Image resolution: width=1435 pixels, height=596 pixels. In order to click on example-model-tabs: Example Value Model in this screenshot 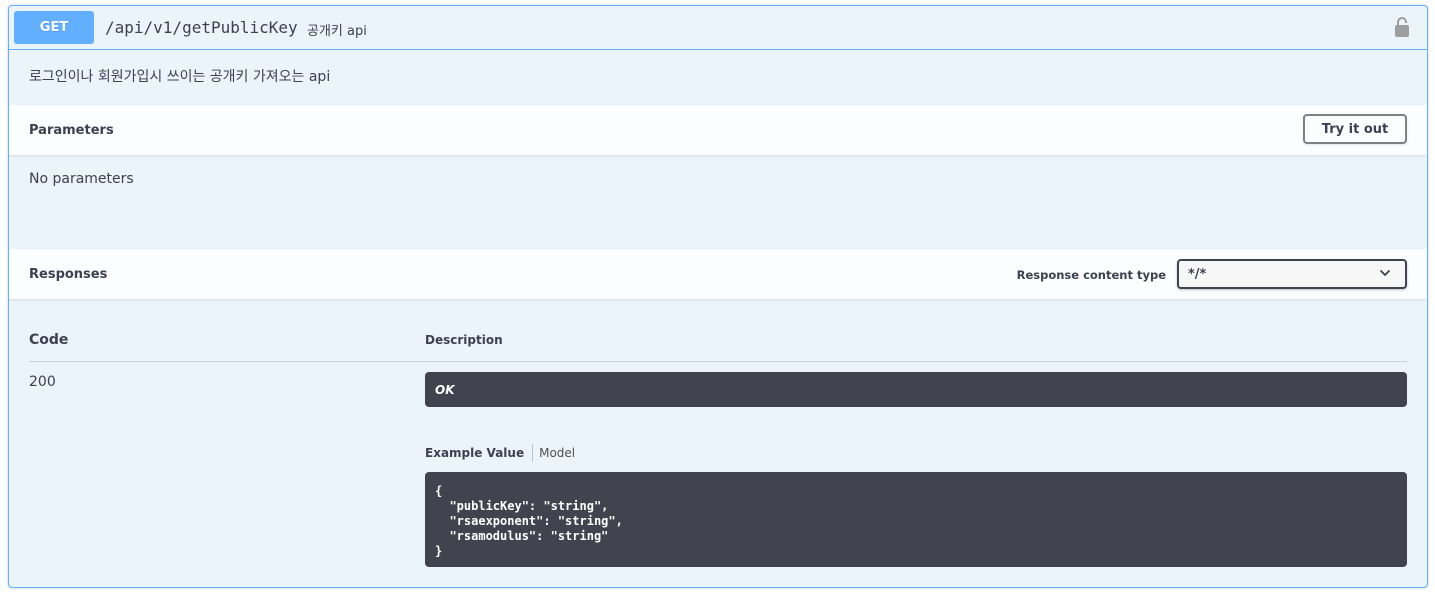, I will do `click(500, 453)`.